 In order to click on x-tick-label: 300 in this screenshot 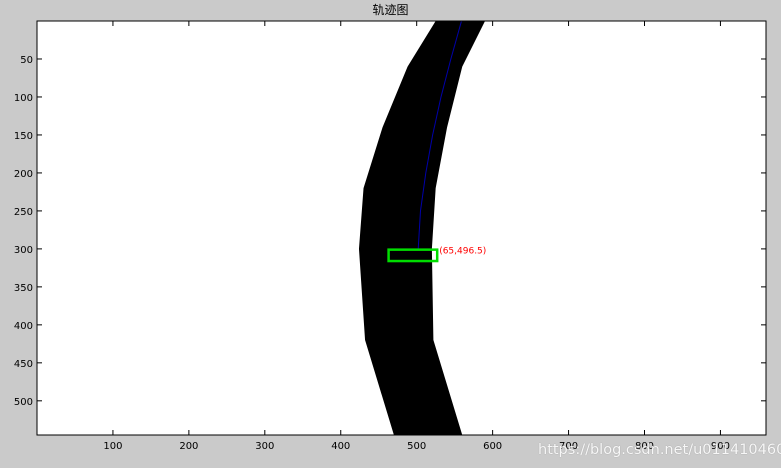, I will do `click(264, 446)`.